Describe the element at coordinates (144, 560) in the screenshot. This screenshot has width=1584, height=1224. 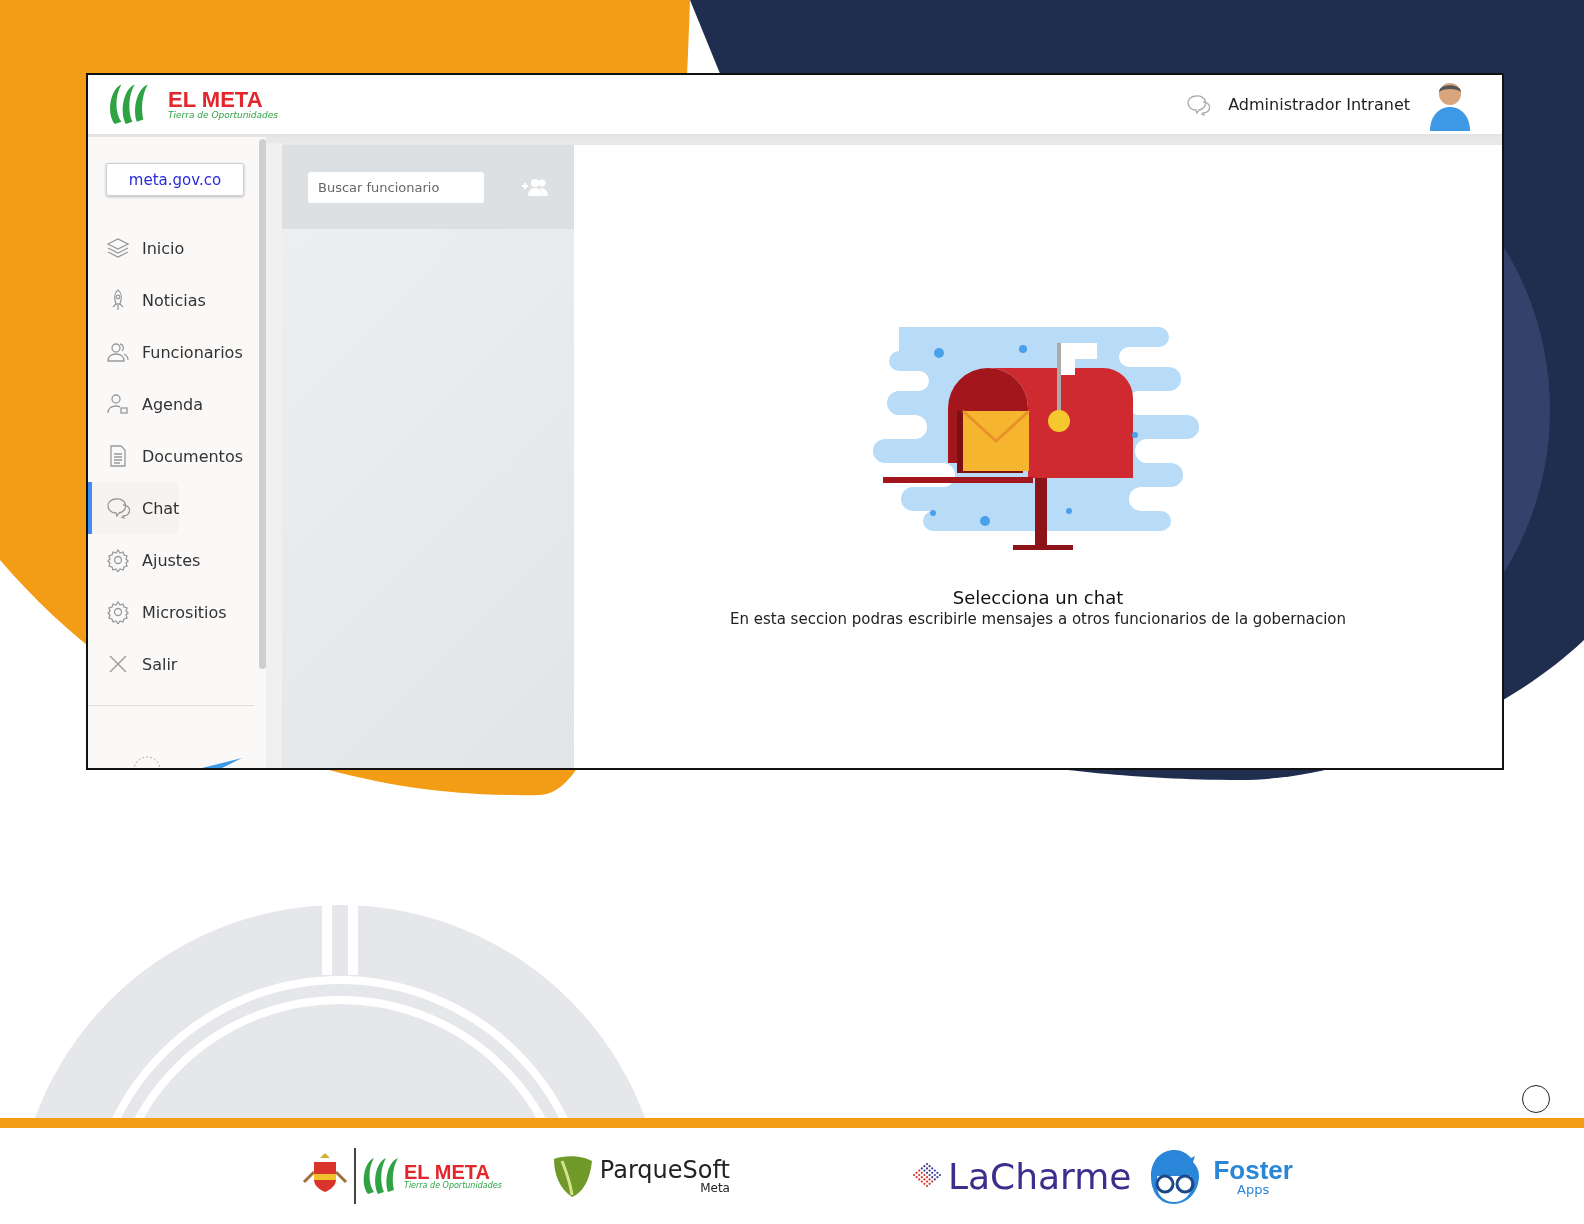
I see `sidebar-item: Ajustes` at that location.